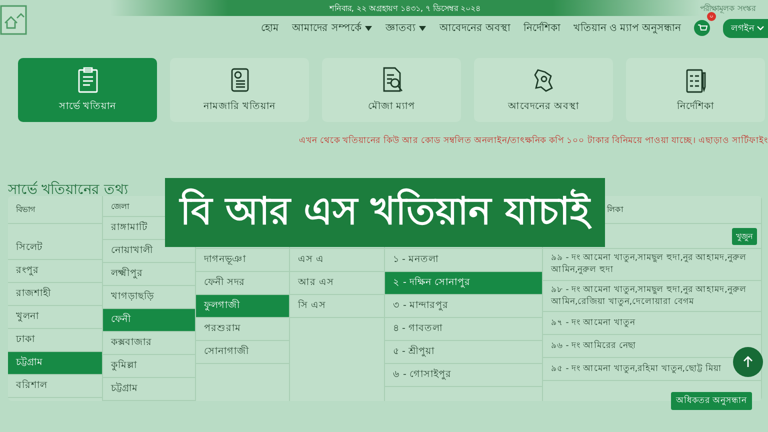 This screenshot has width=768, height=432. I want to click on list-item: লক্ষ্মীপুর, so click(127, 274).